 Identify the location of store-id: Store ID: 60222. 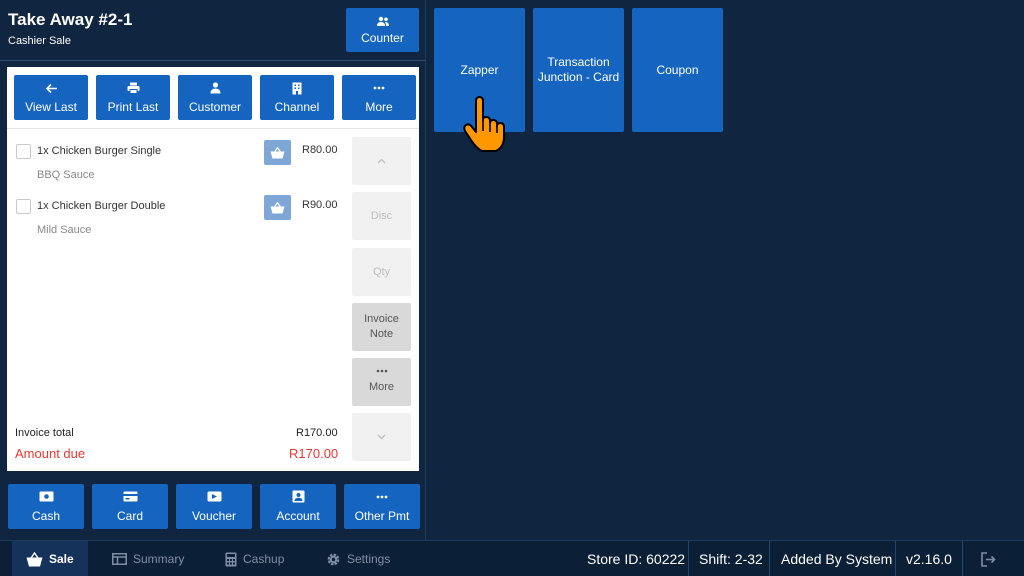
(636, 559).